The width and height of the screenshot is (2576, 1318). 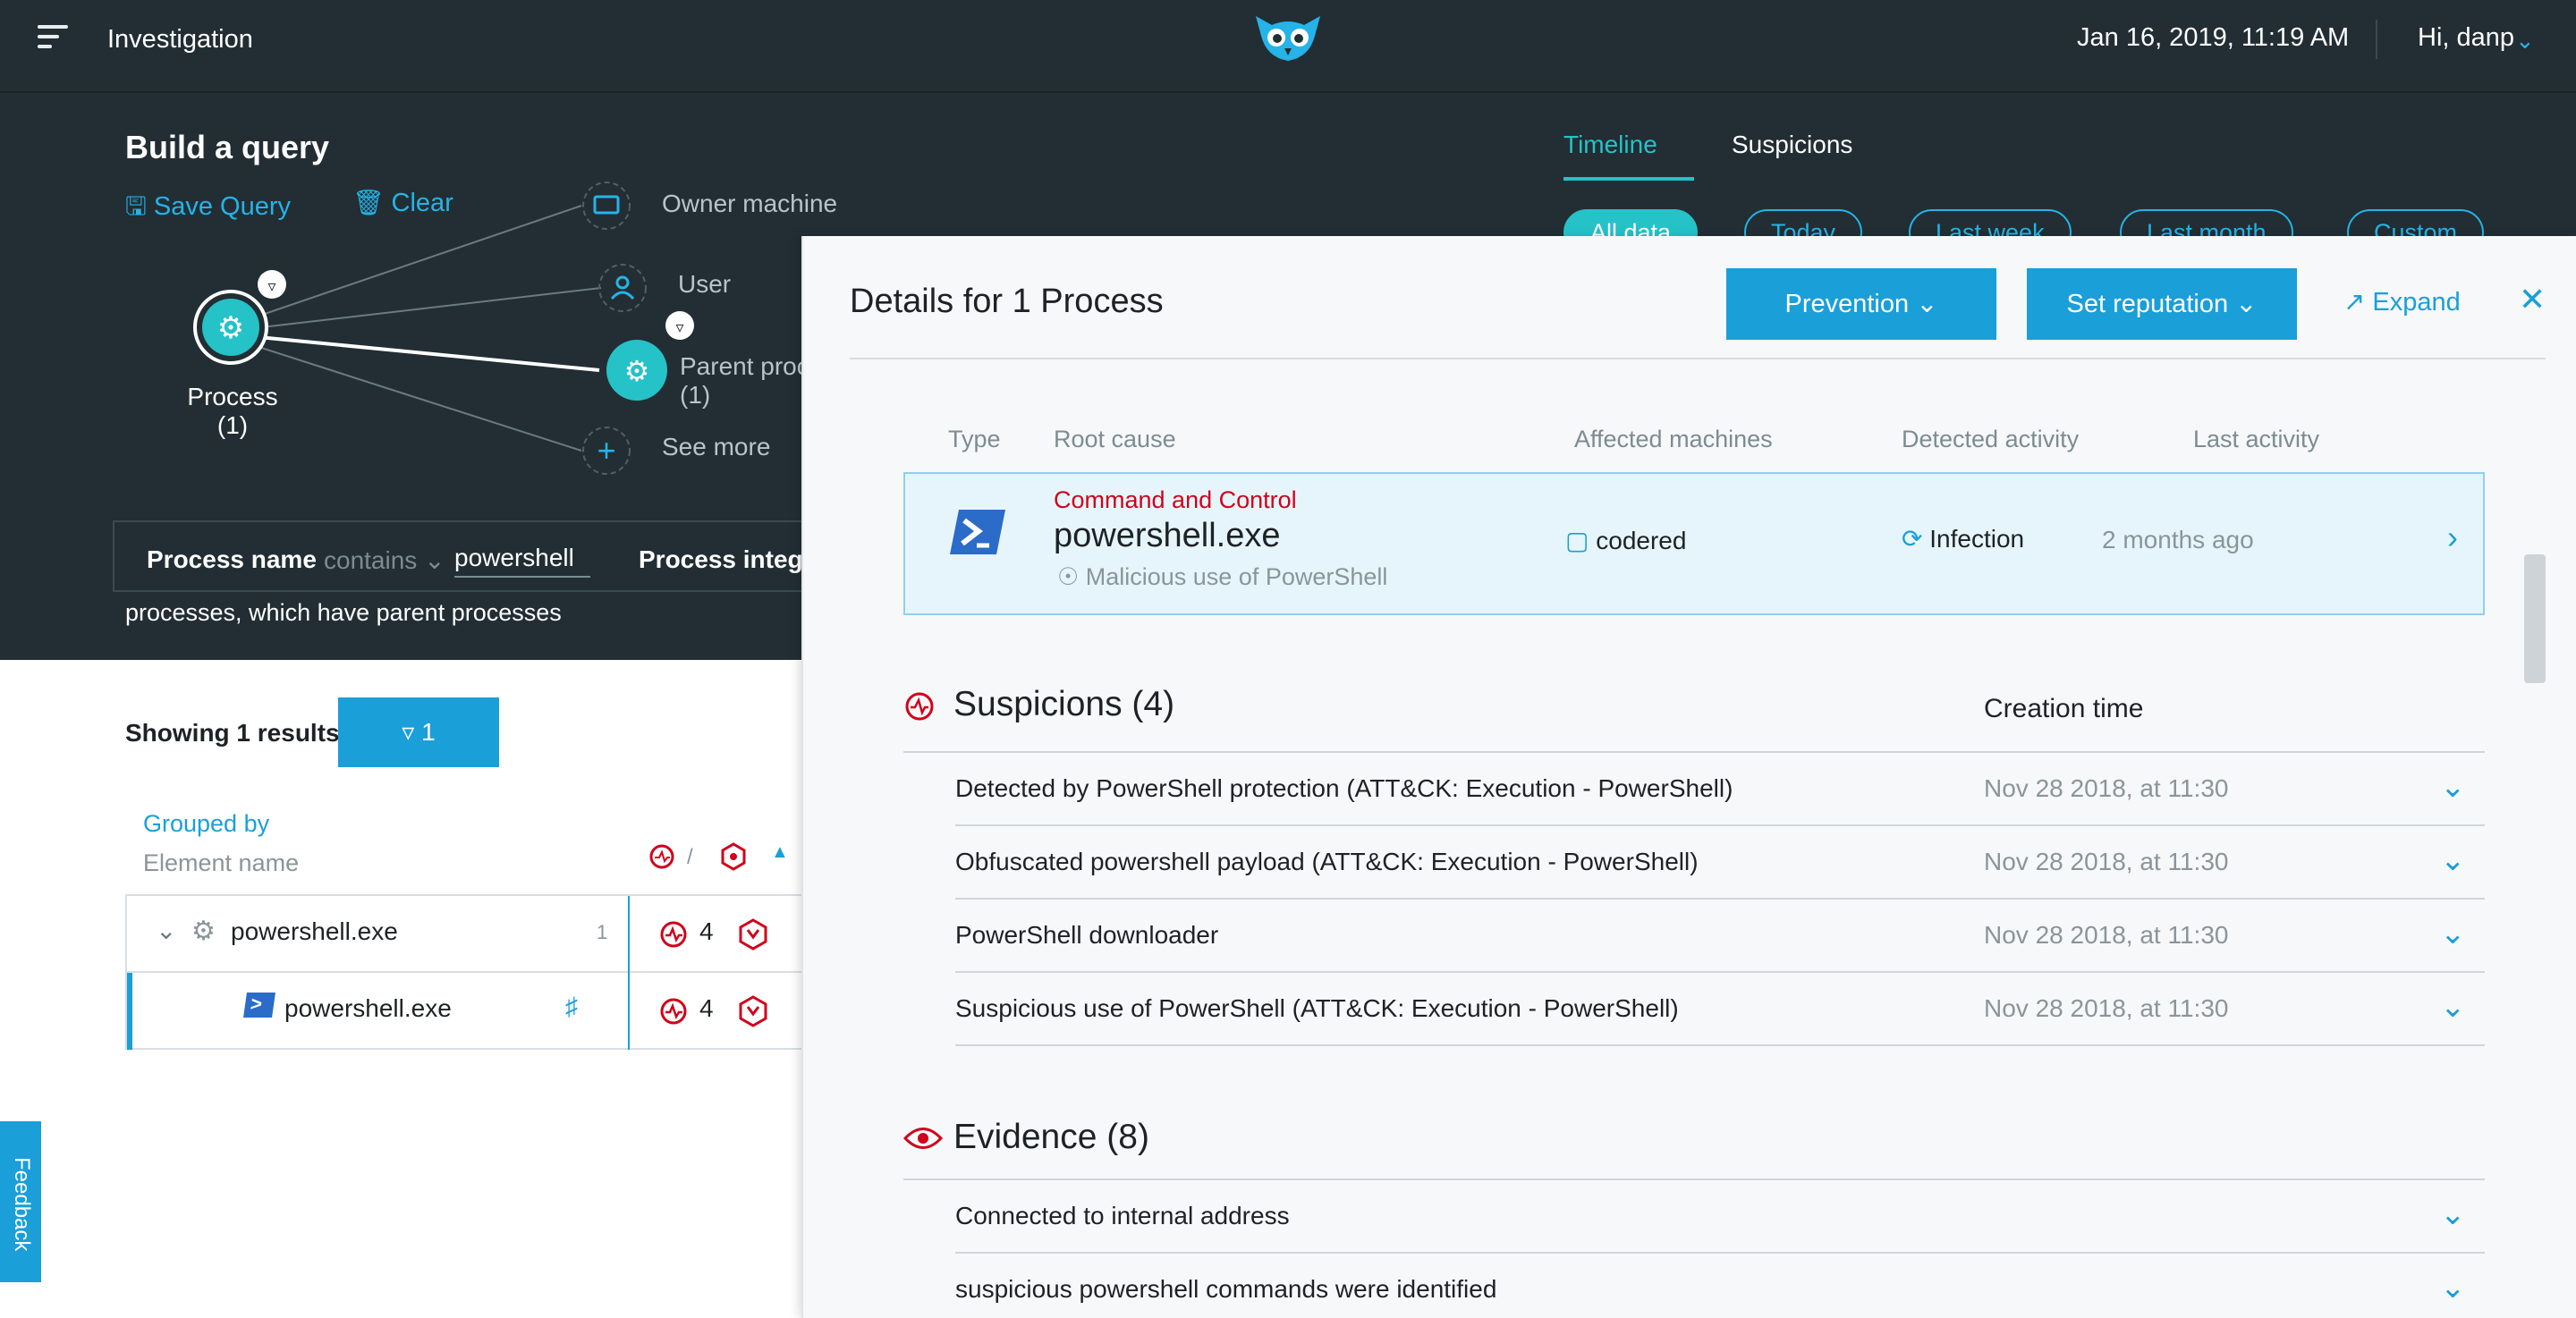 What do you see at coordinates (1991, 439) in the screenshot?
I see `column-detected-activity: Detected activity` at bounding box center [1991, 439].